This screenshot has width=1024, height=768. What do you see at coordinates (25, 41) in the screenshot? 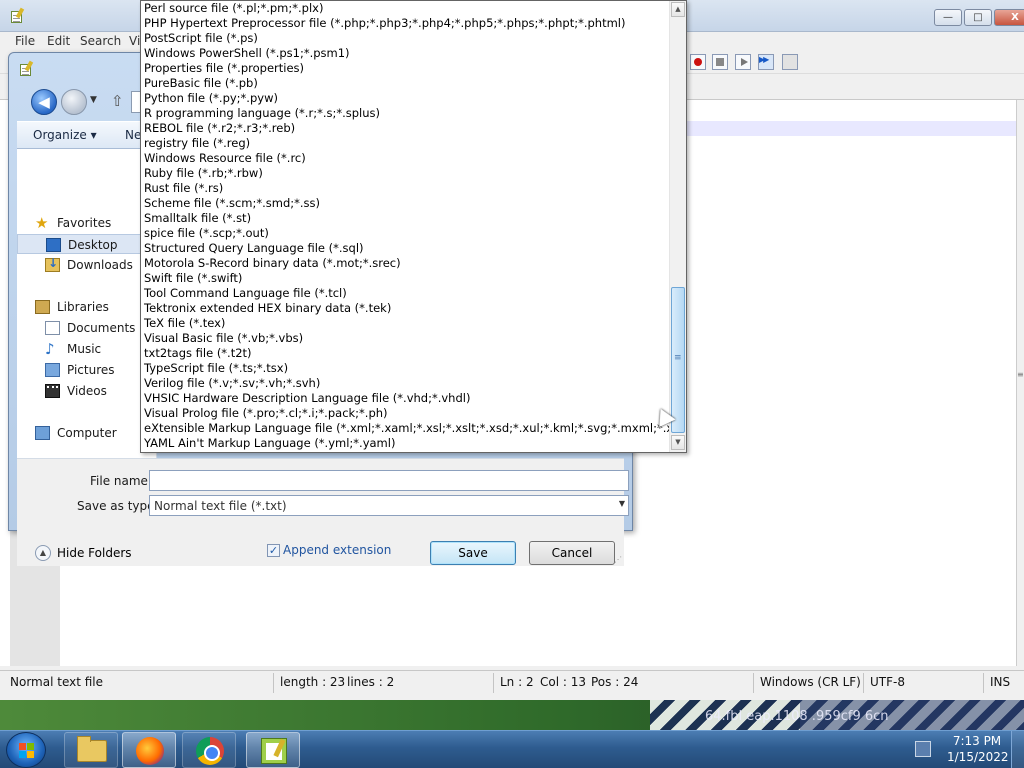
I see `menu-file: File` at bounding box center [25, 41].